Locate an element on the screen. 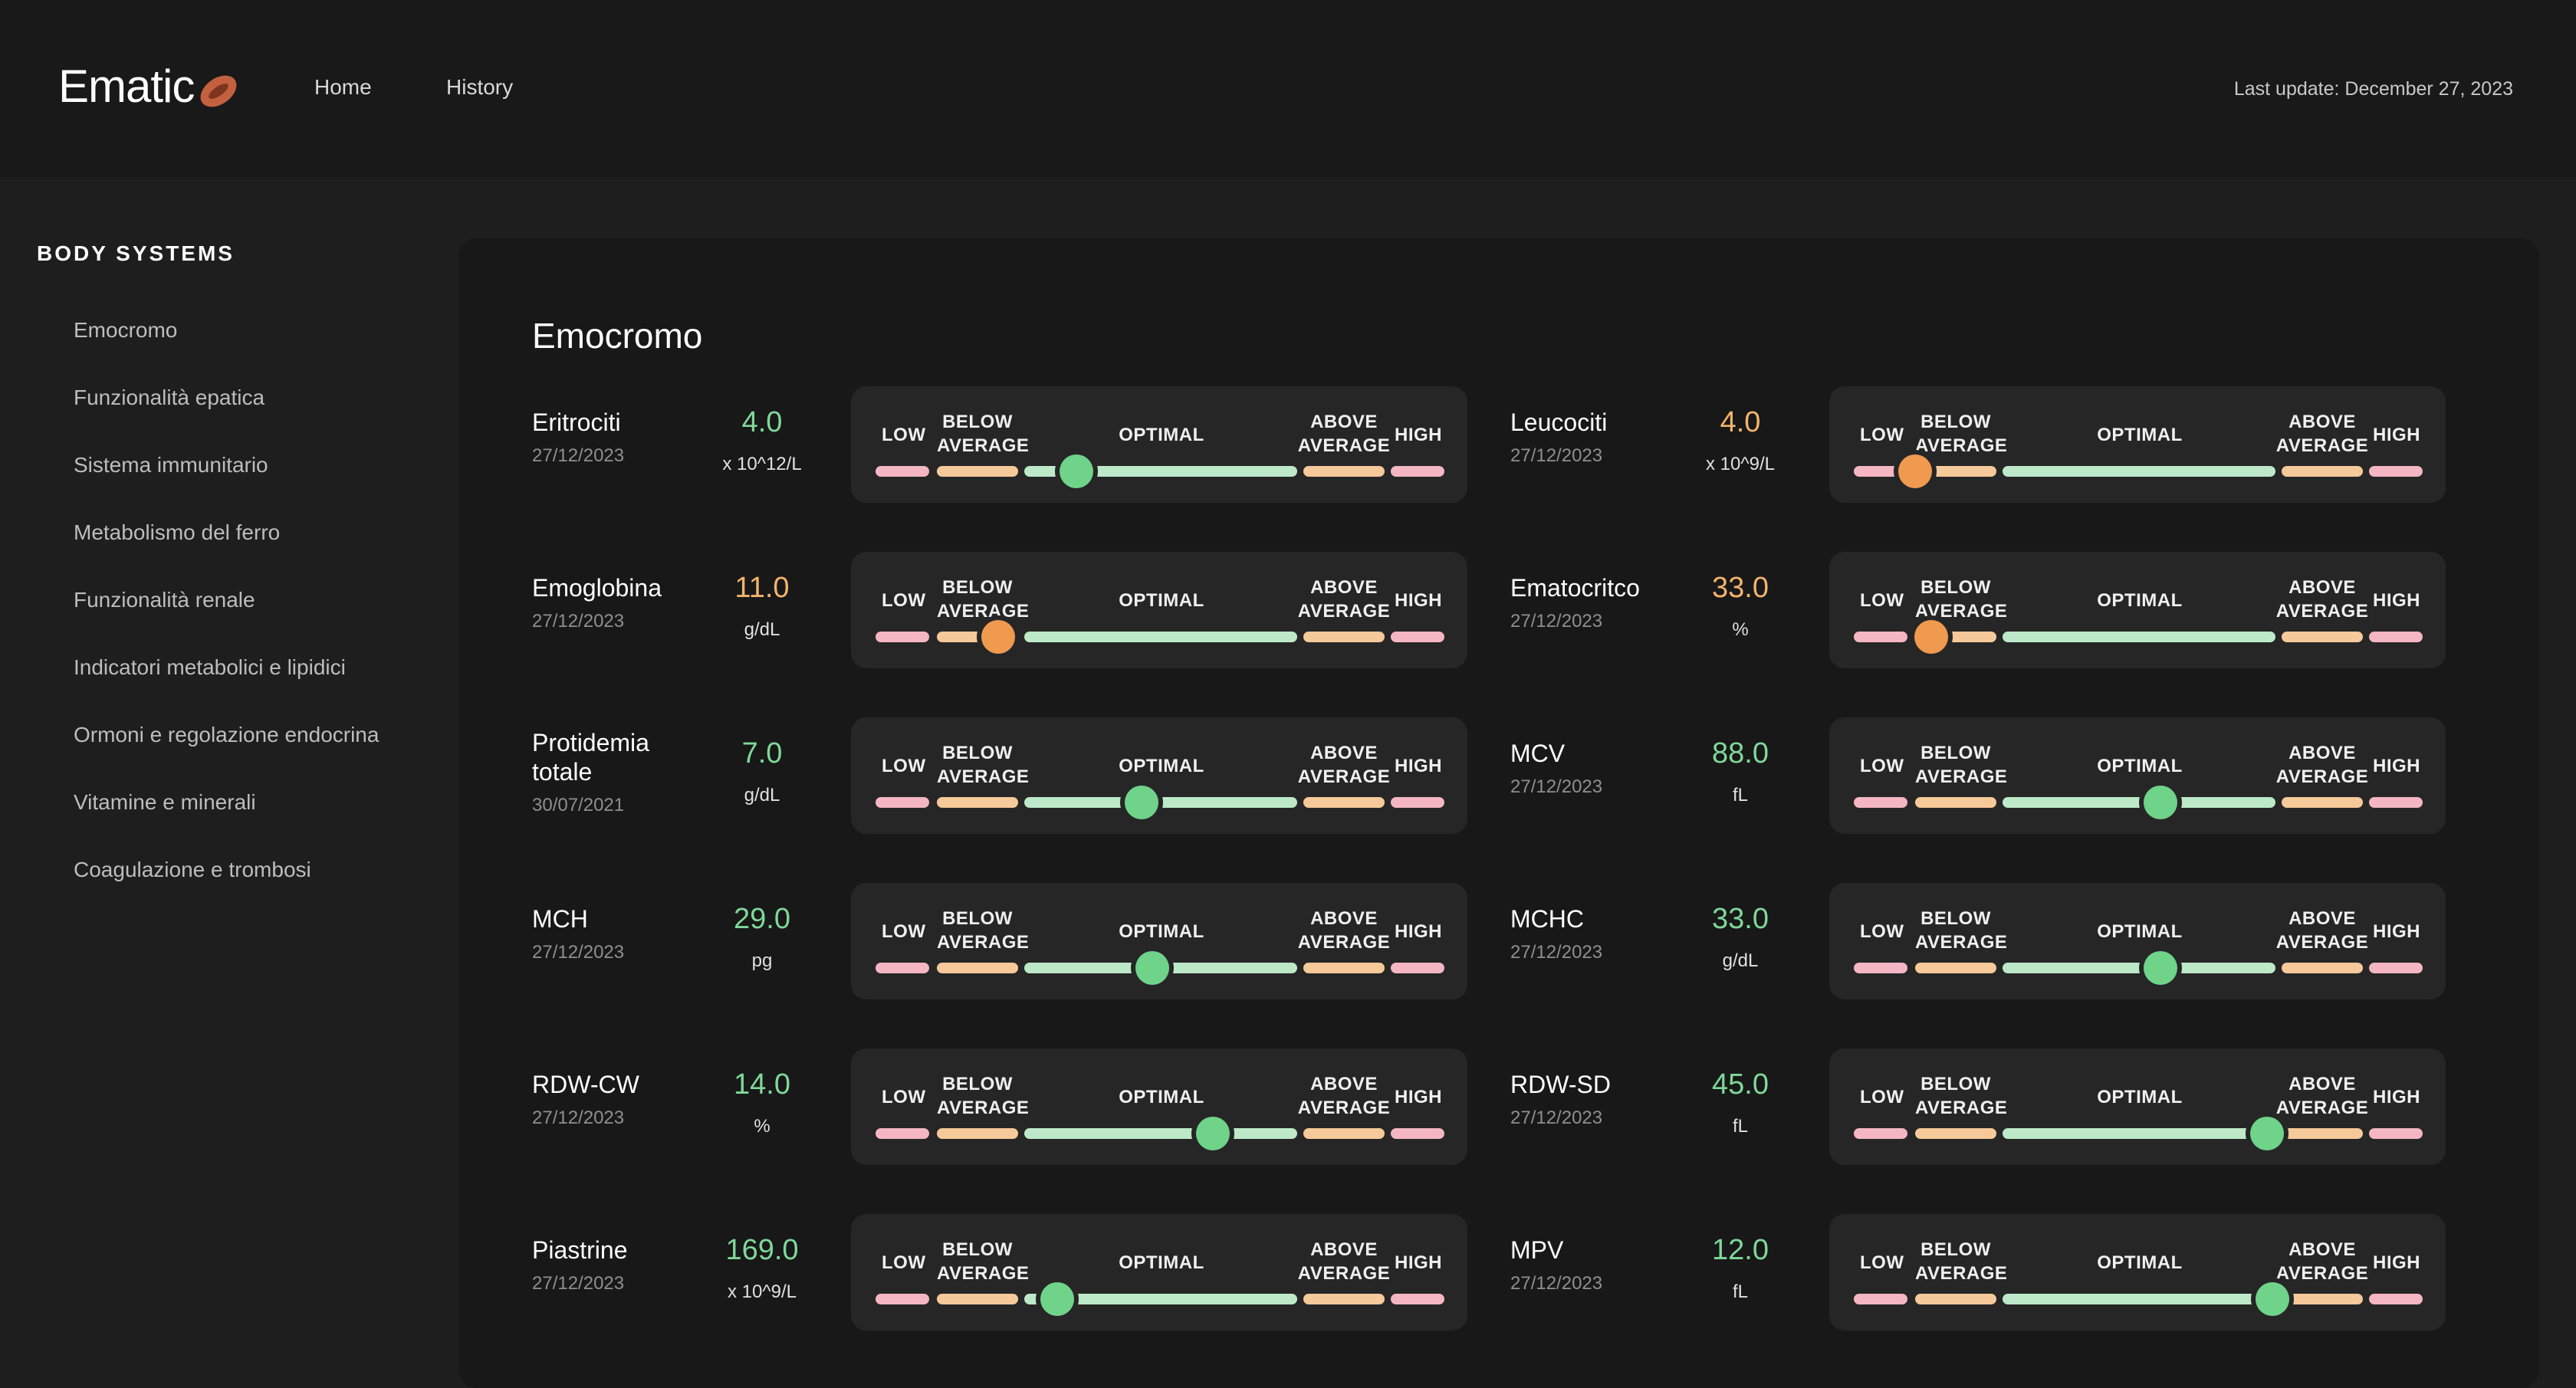  nav-history: History is located at coordinates (479, 87).